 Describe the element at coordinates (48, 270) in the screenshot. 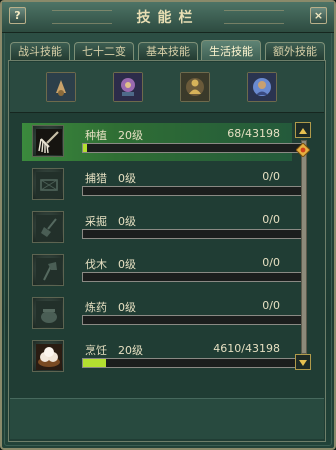

I see `axe-icon` at that location.